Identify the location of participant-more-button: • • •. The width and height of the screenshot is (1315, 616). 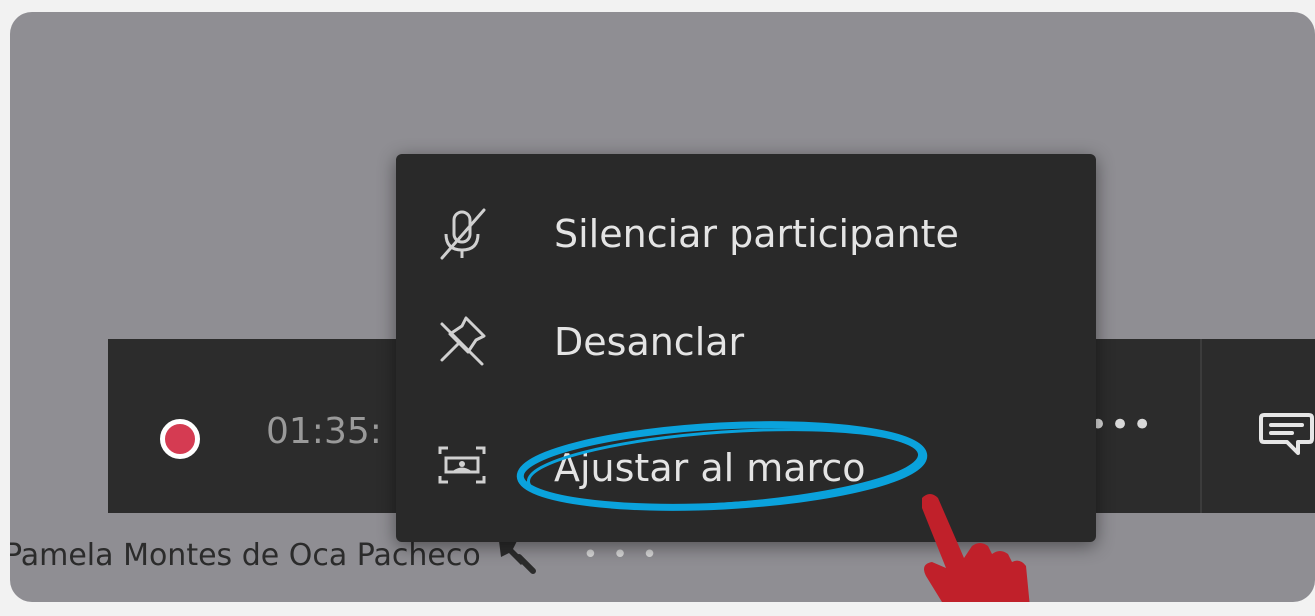
(622, 555).